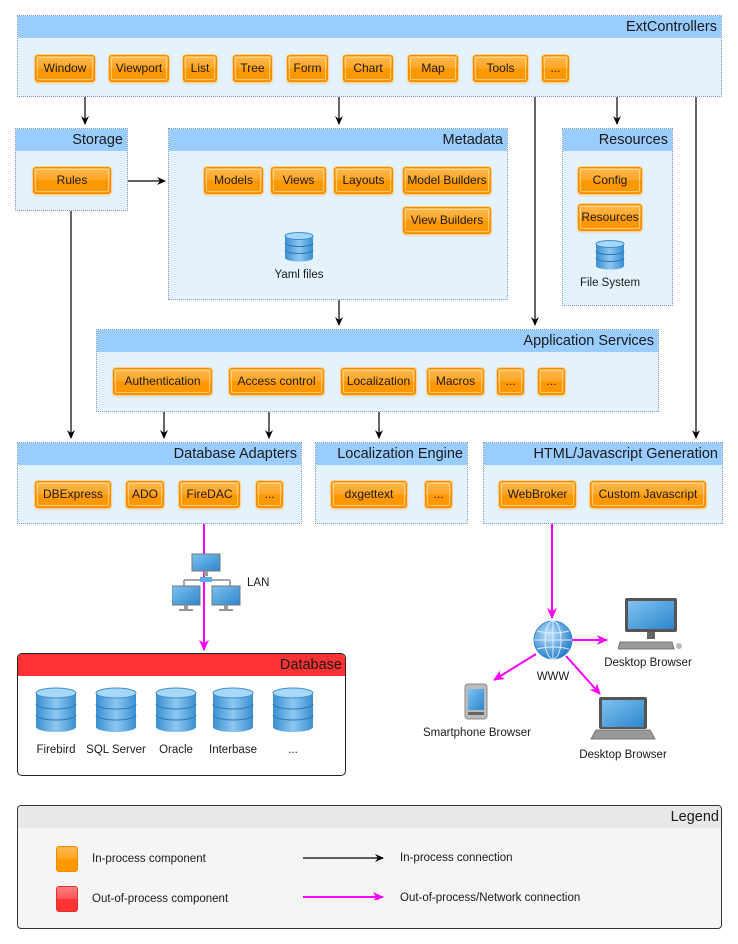 The height and width of the screenshot is (944, 738). I want to click on www-globe-icon, so click(553, 640).